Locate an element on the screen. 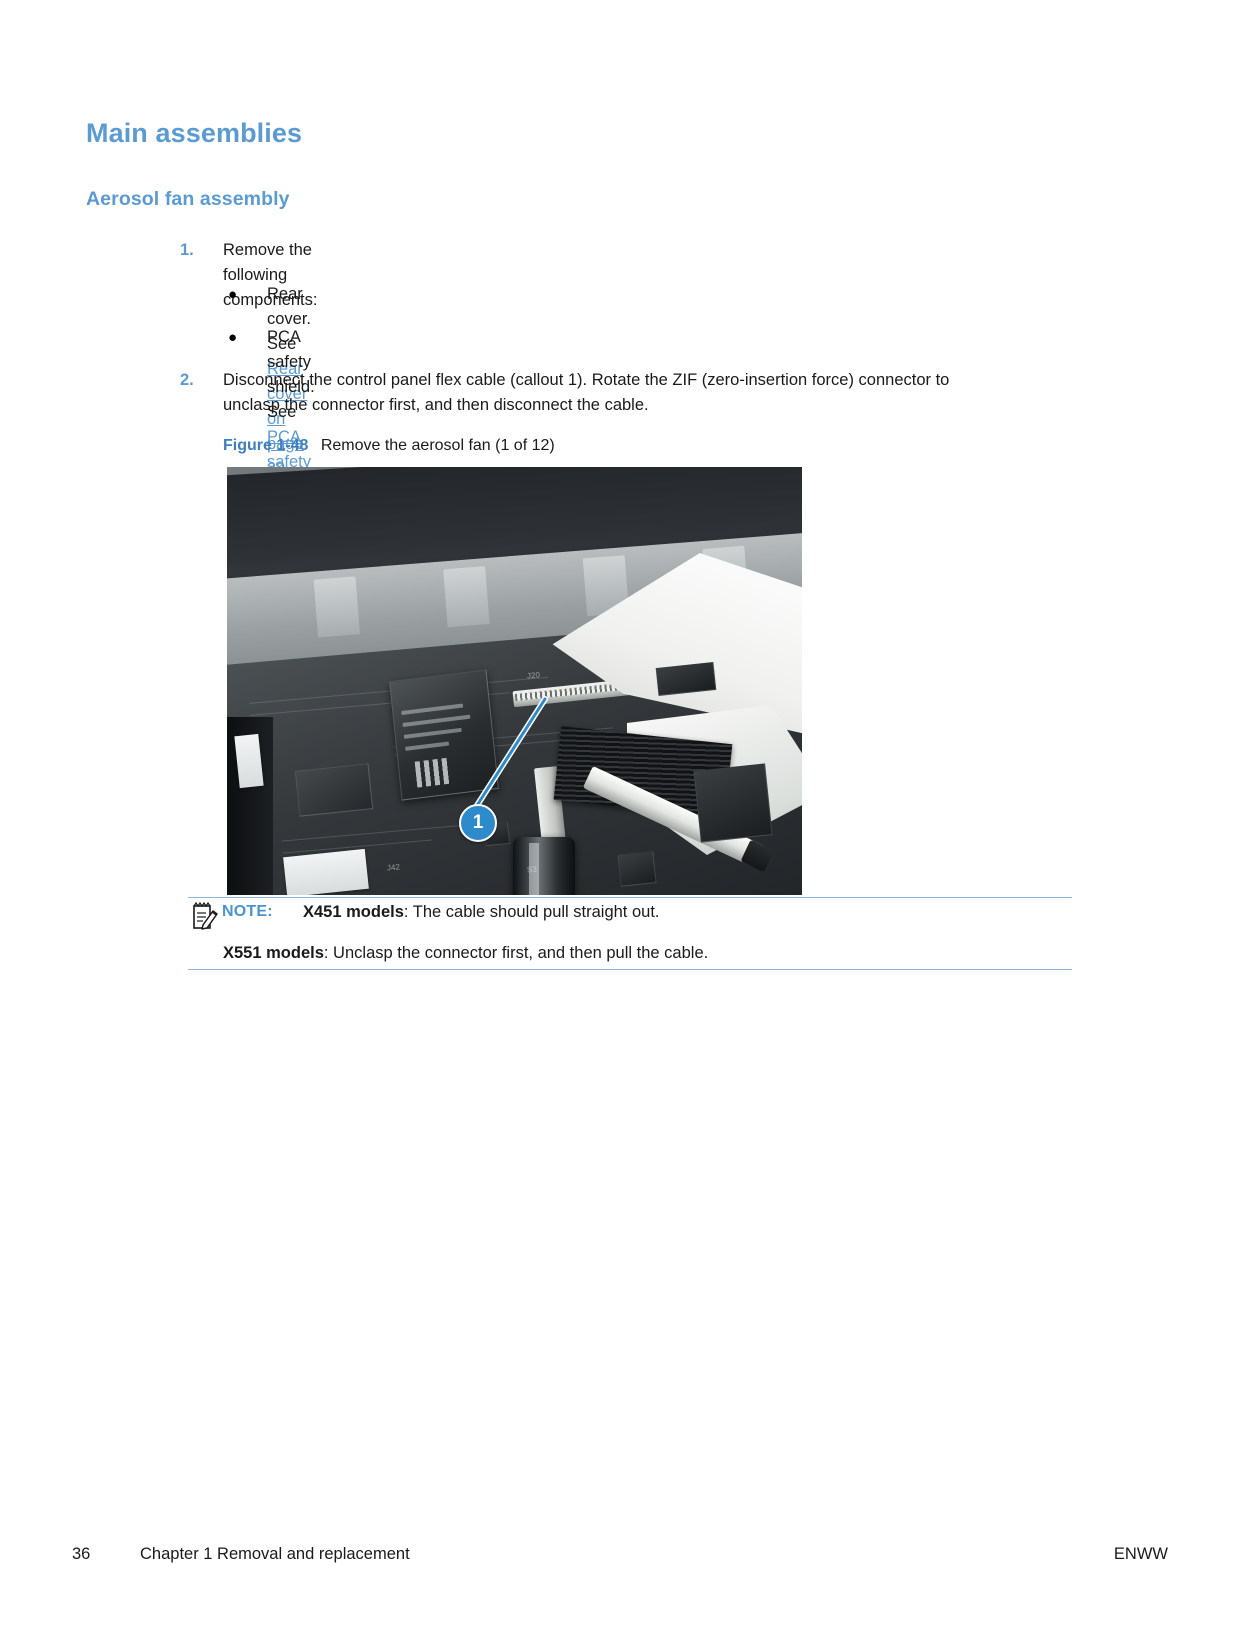 Image resolution: width=1240 pixels, height=1650 pixels. photo-secondary-ic is located at coordinates (334, 790).